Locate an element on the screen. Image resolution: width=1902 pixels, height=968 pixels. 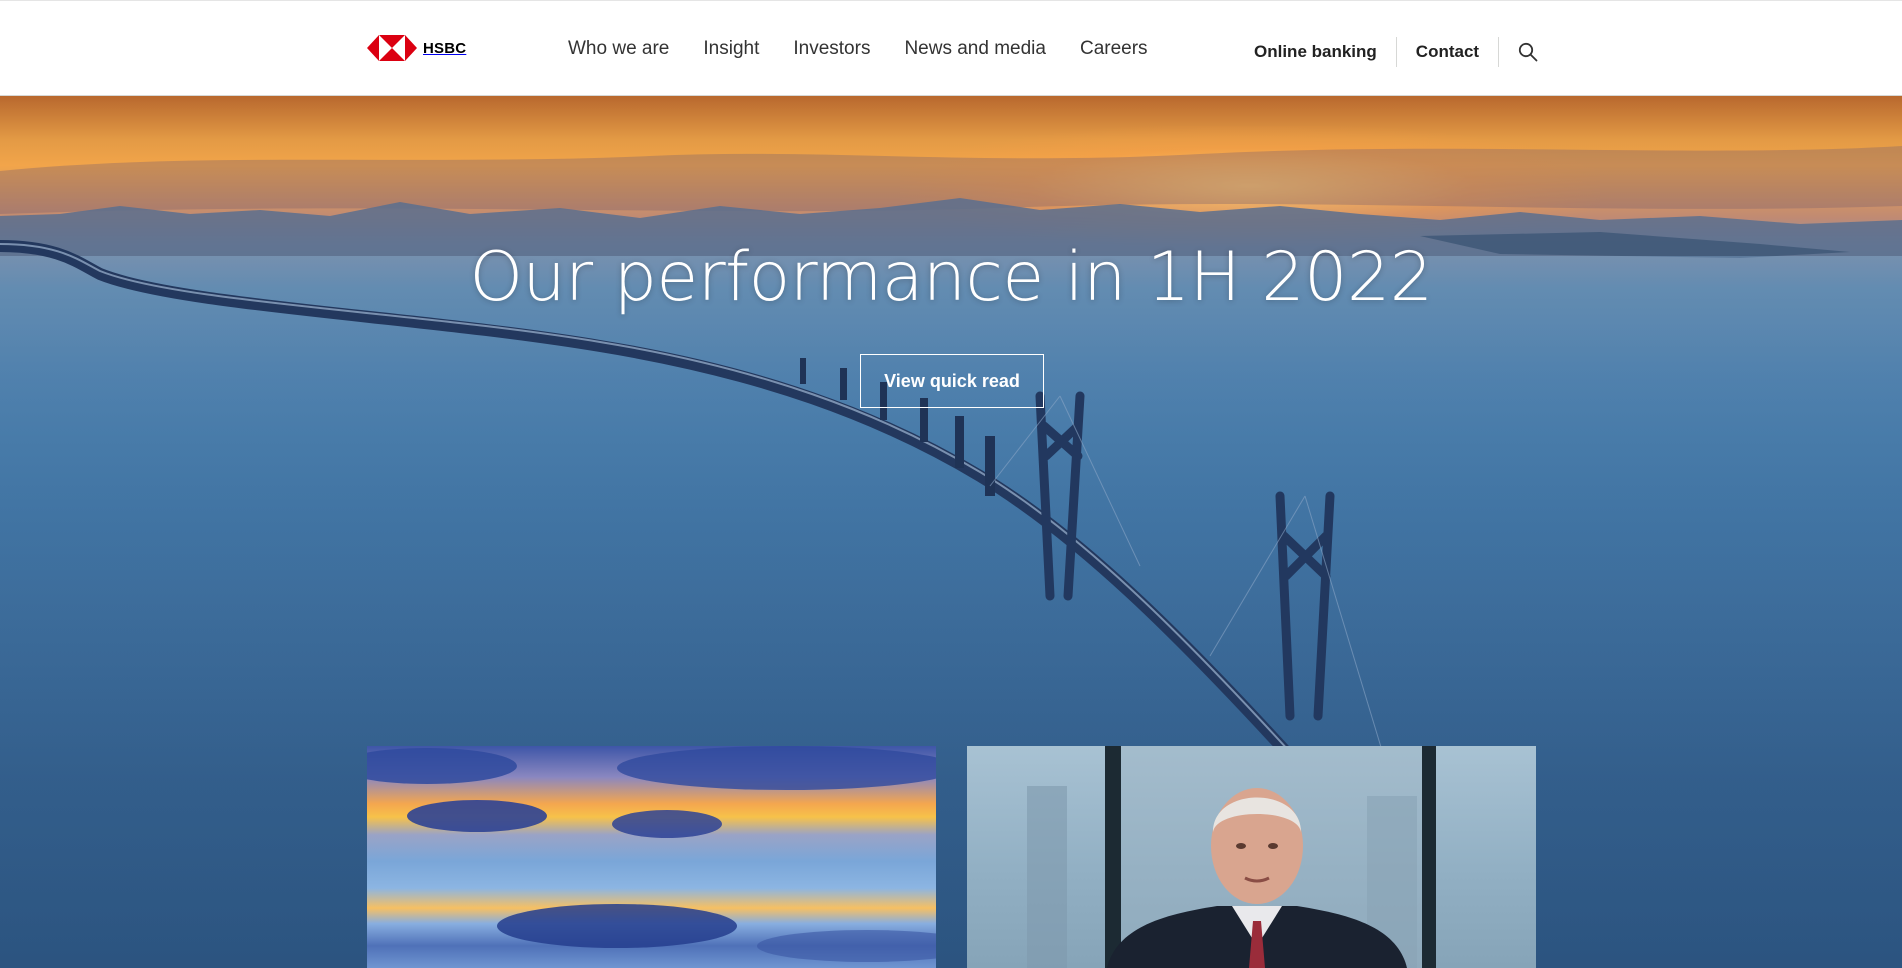
nav-item-careers: Careers is located at coordinates (1114, 49).